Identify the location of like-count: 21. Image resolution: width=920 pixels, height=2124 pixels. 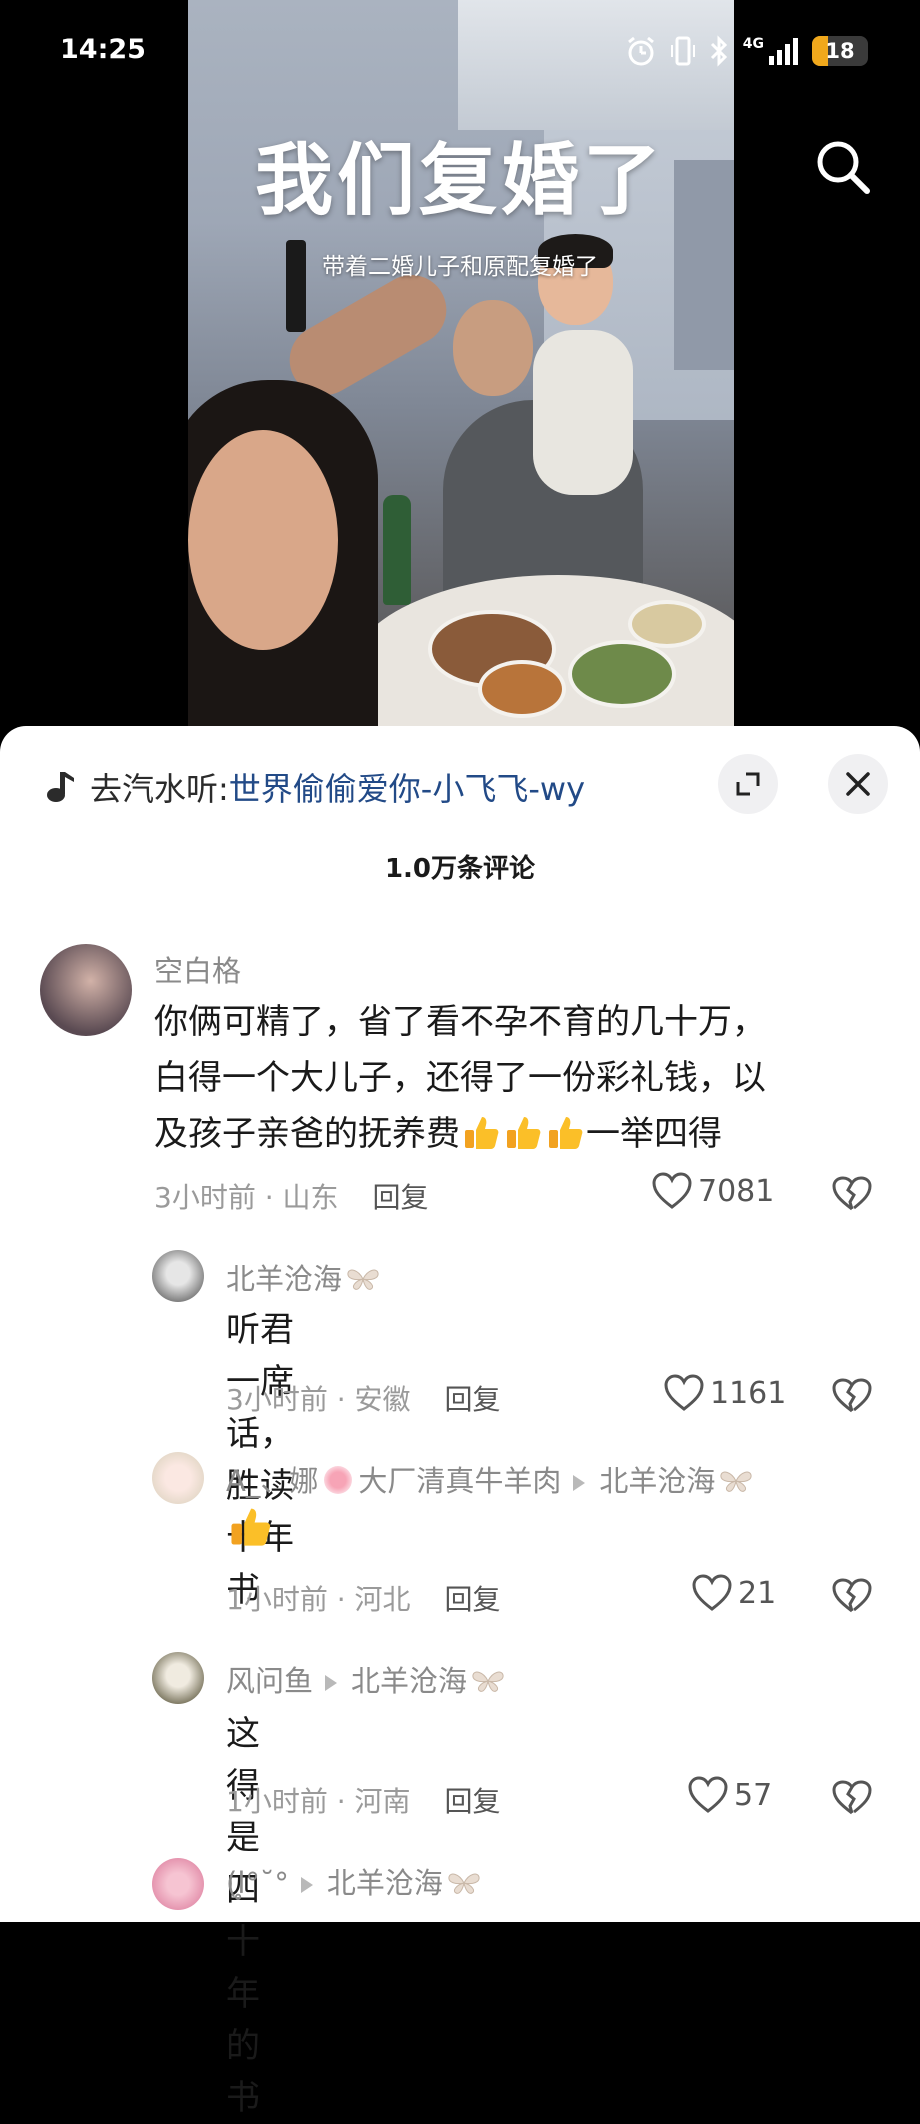
(757, 1593).